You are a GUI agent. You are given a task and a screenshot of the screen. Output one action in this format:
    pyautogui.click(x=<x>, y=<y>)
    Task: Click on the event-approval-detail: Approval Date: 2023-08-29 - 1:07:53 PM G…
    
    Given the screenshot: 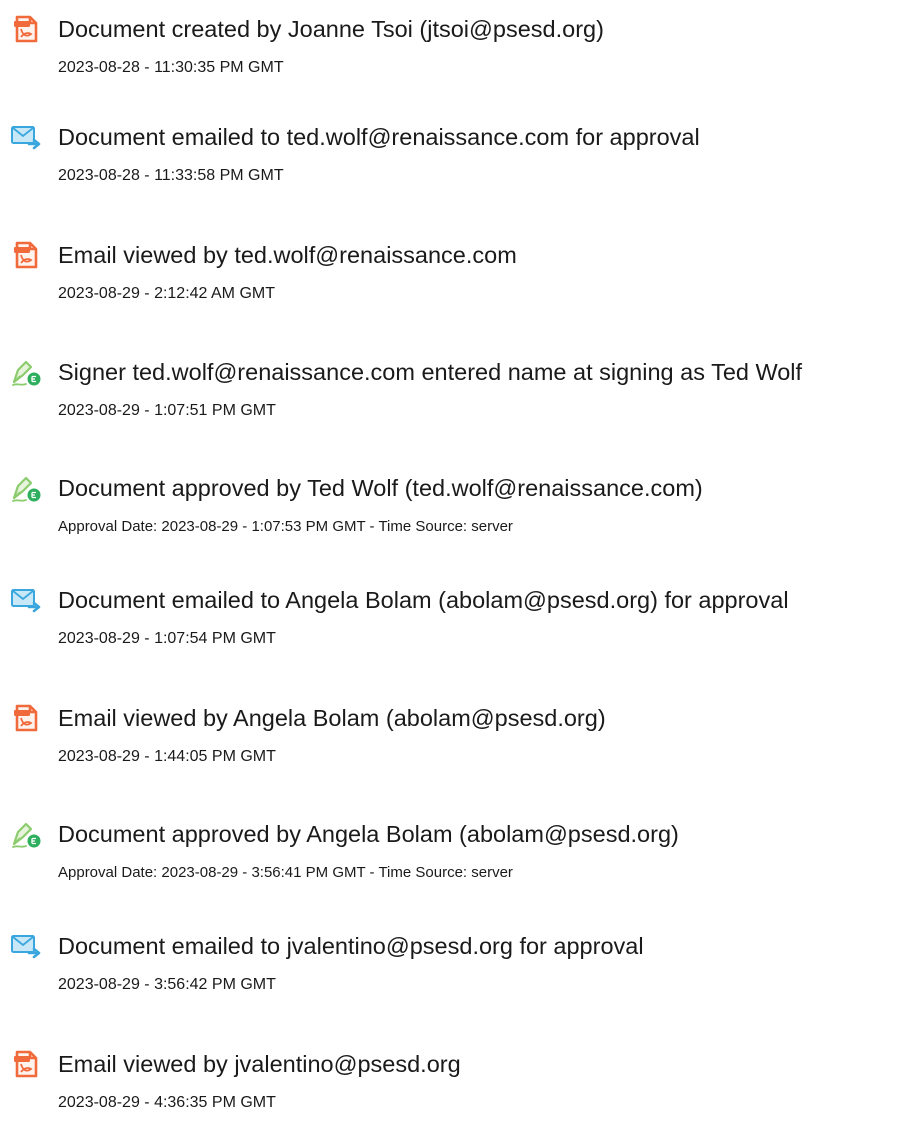 What is the action you would take?
    pyautogui.click(x=285, y=526)
    